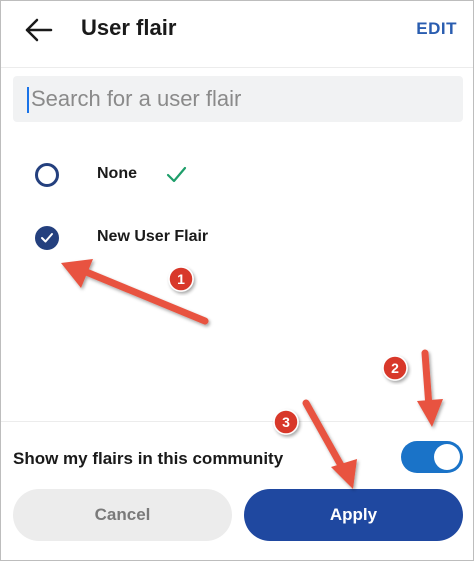  Describe the element at coordinates (122, 515) in the screenshot. I see `cancel-button: Cancel` at that location.